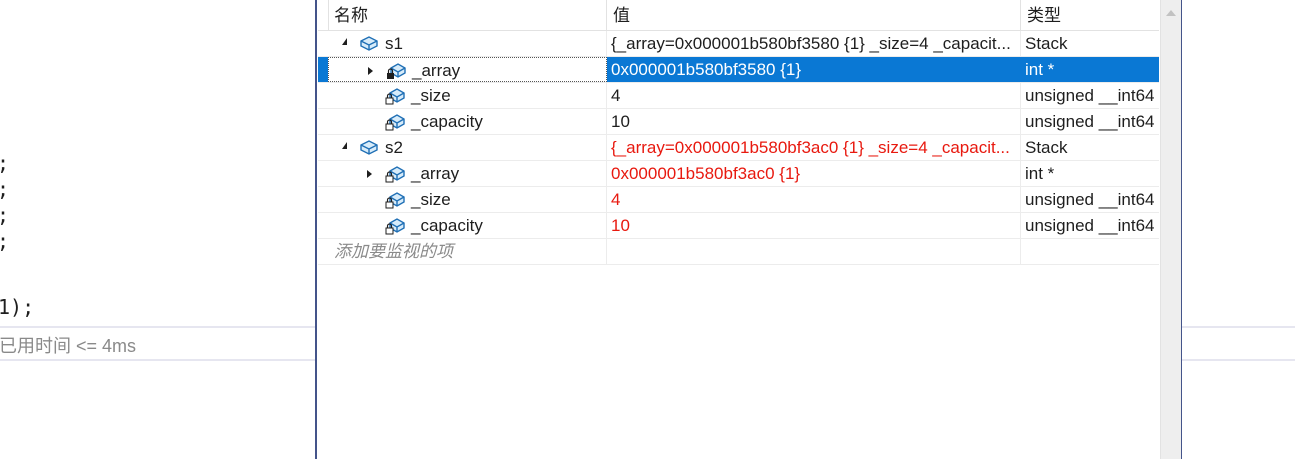 This screenshot has width=1295, height=459. Describe the element at coordinates (467, 251) in the screenshot. I see `add-watch-cell: 添加要监视的项` at that location.